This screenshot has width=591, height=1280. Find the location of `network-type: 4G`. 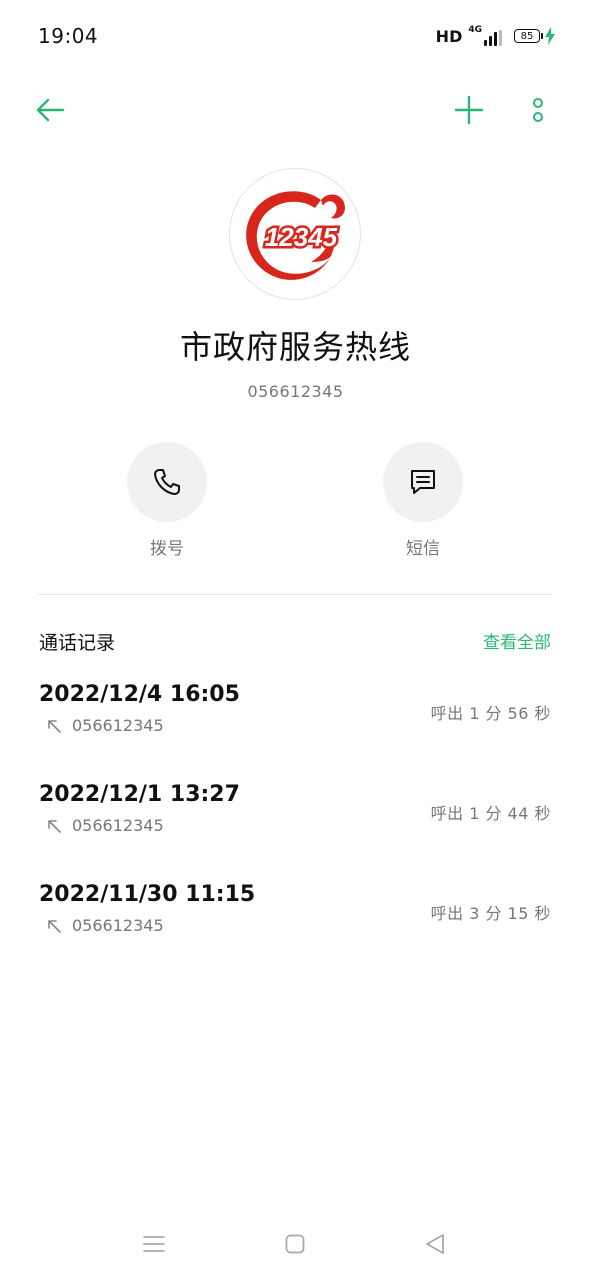

network-type: 4G is located at coordinates (475, 30).